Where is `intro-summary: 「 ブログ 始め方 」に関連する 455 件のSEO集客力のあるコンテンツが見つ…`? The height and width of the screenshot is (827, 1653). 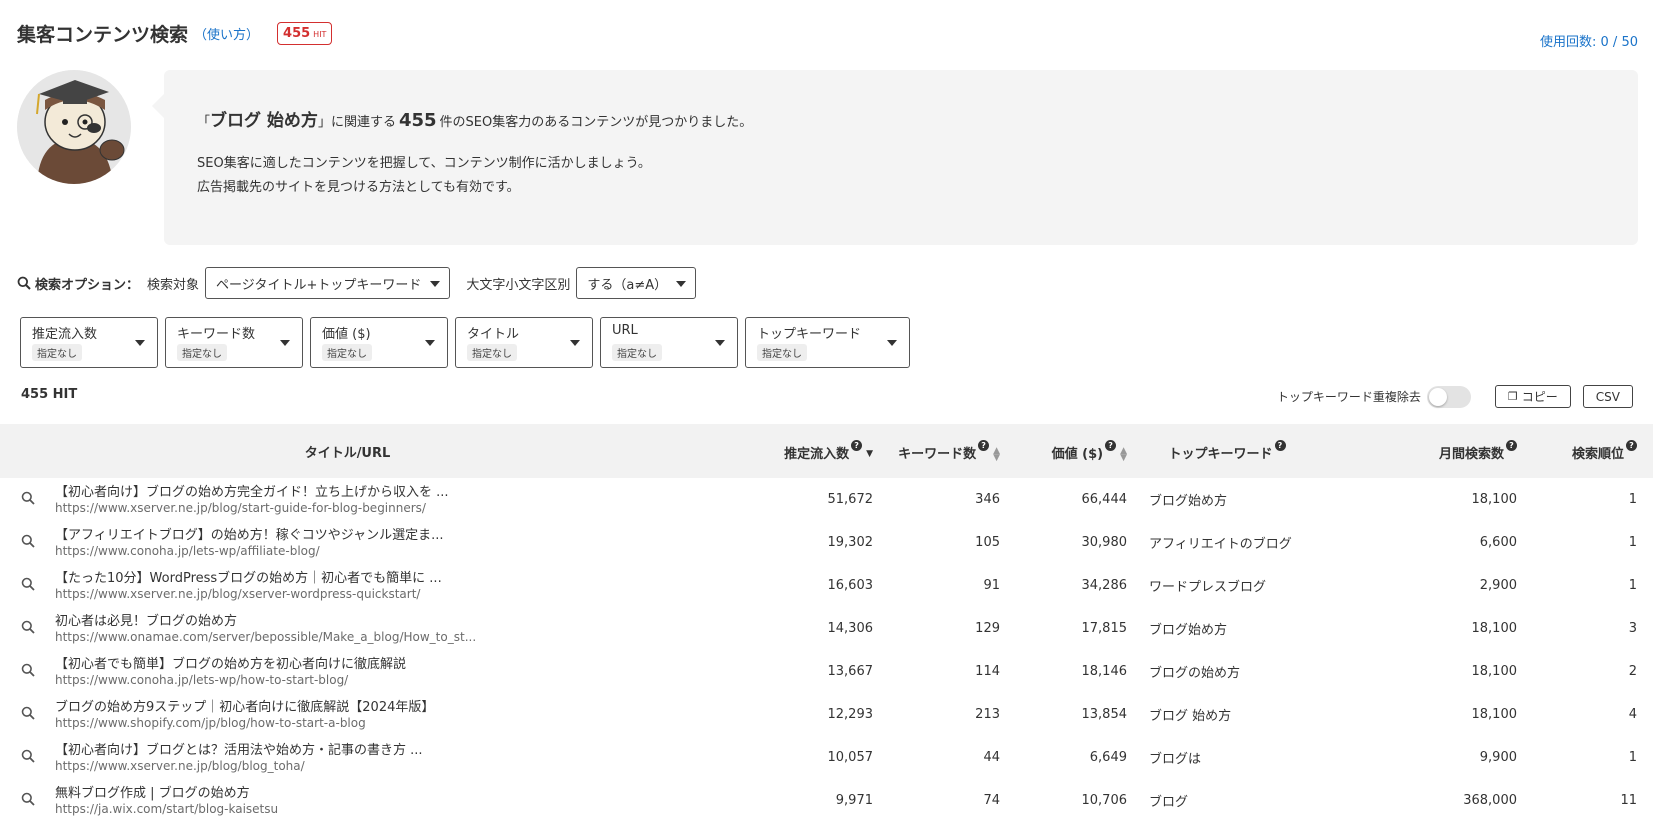
intro-summary: 「 ブログ 始め方 」に関連する 455 件のSEO集客力のあるコンテンツが見つ… is located at coordinates (474, 118).